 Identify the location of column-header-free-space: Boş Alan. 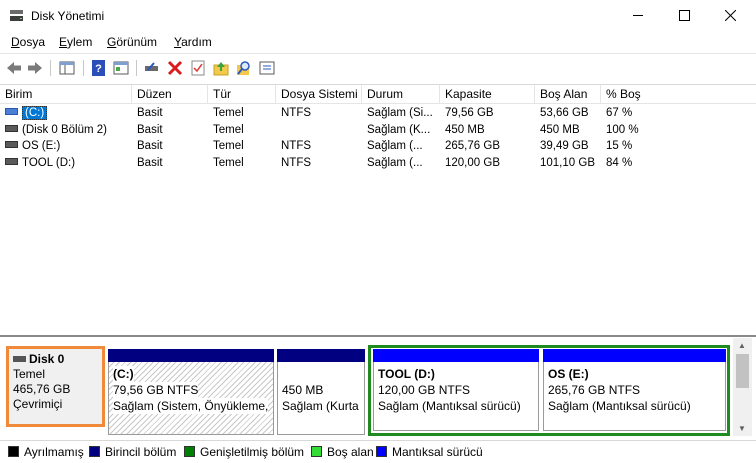
(568, 94).